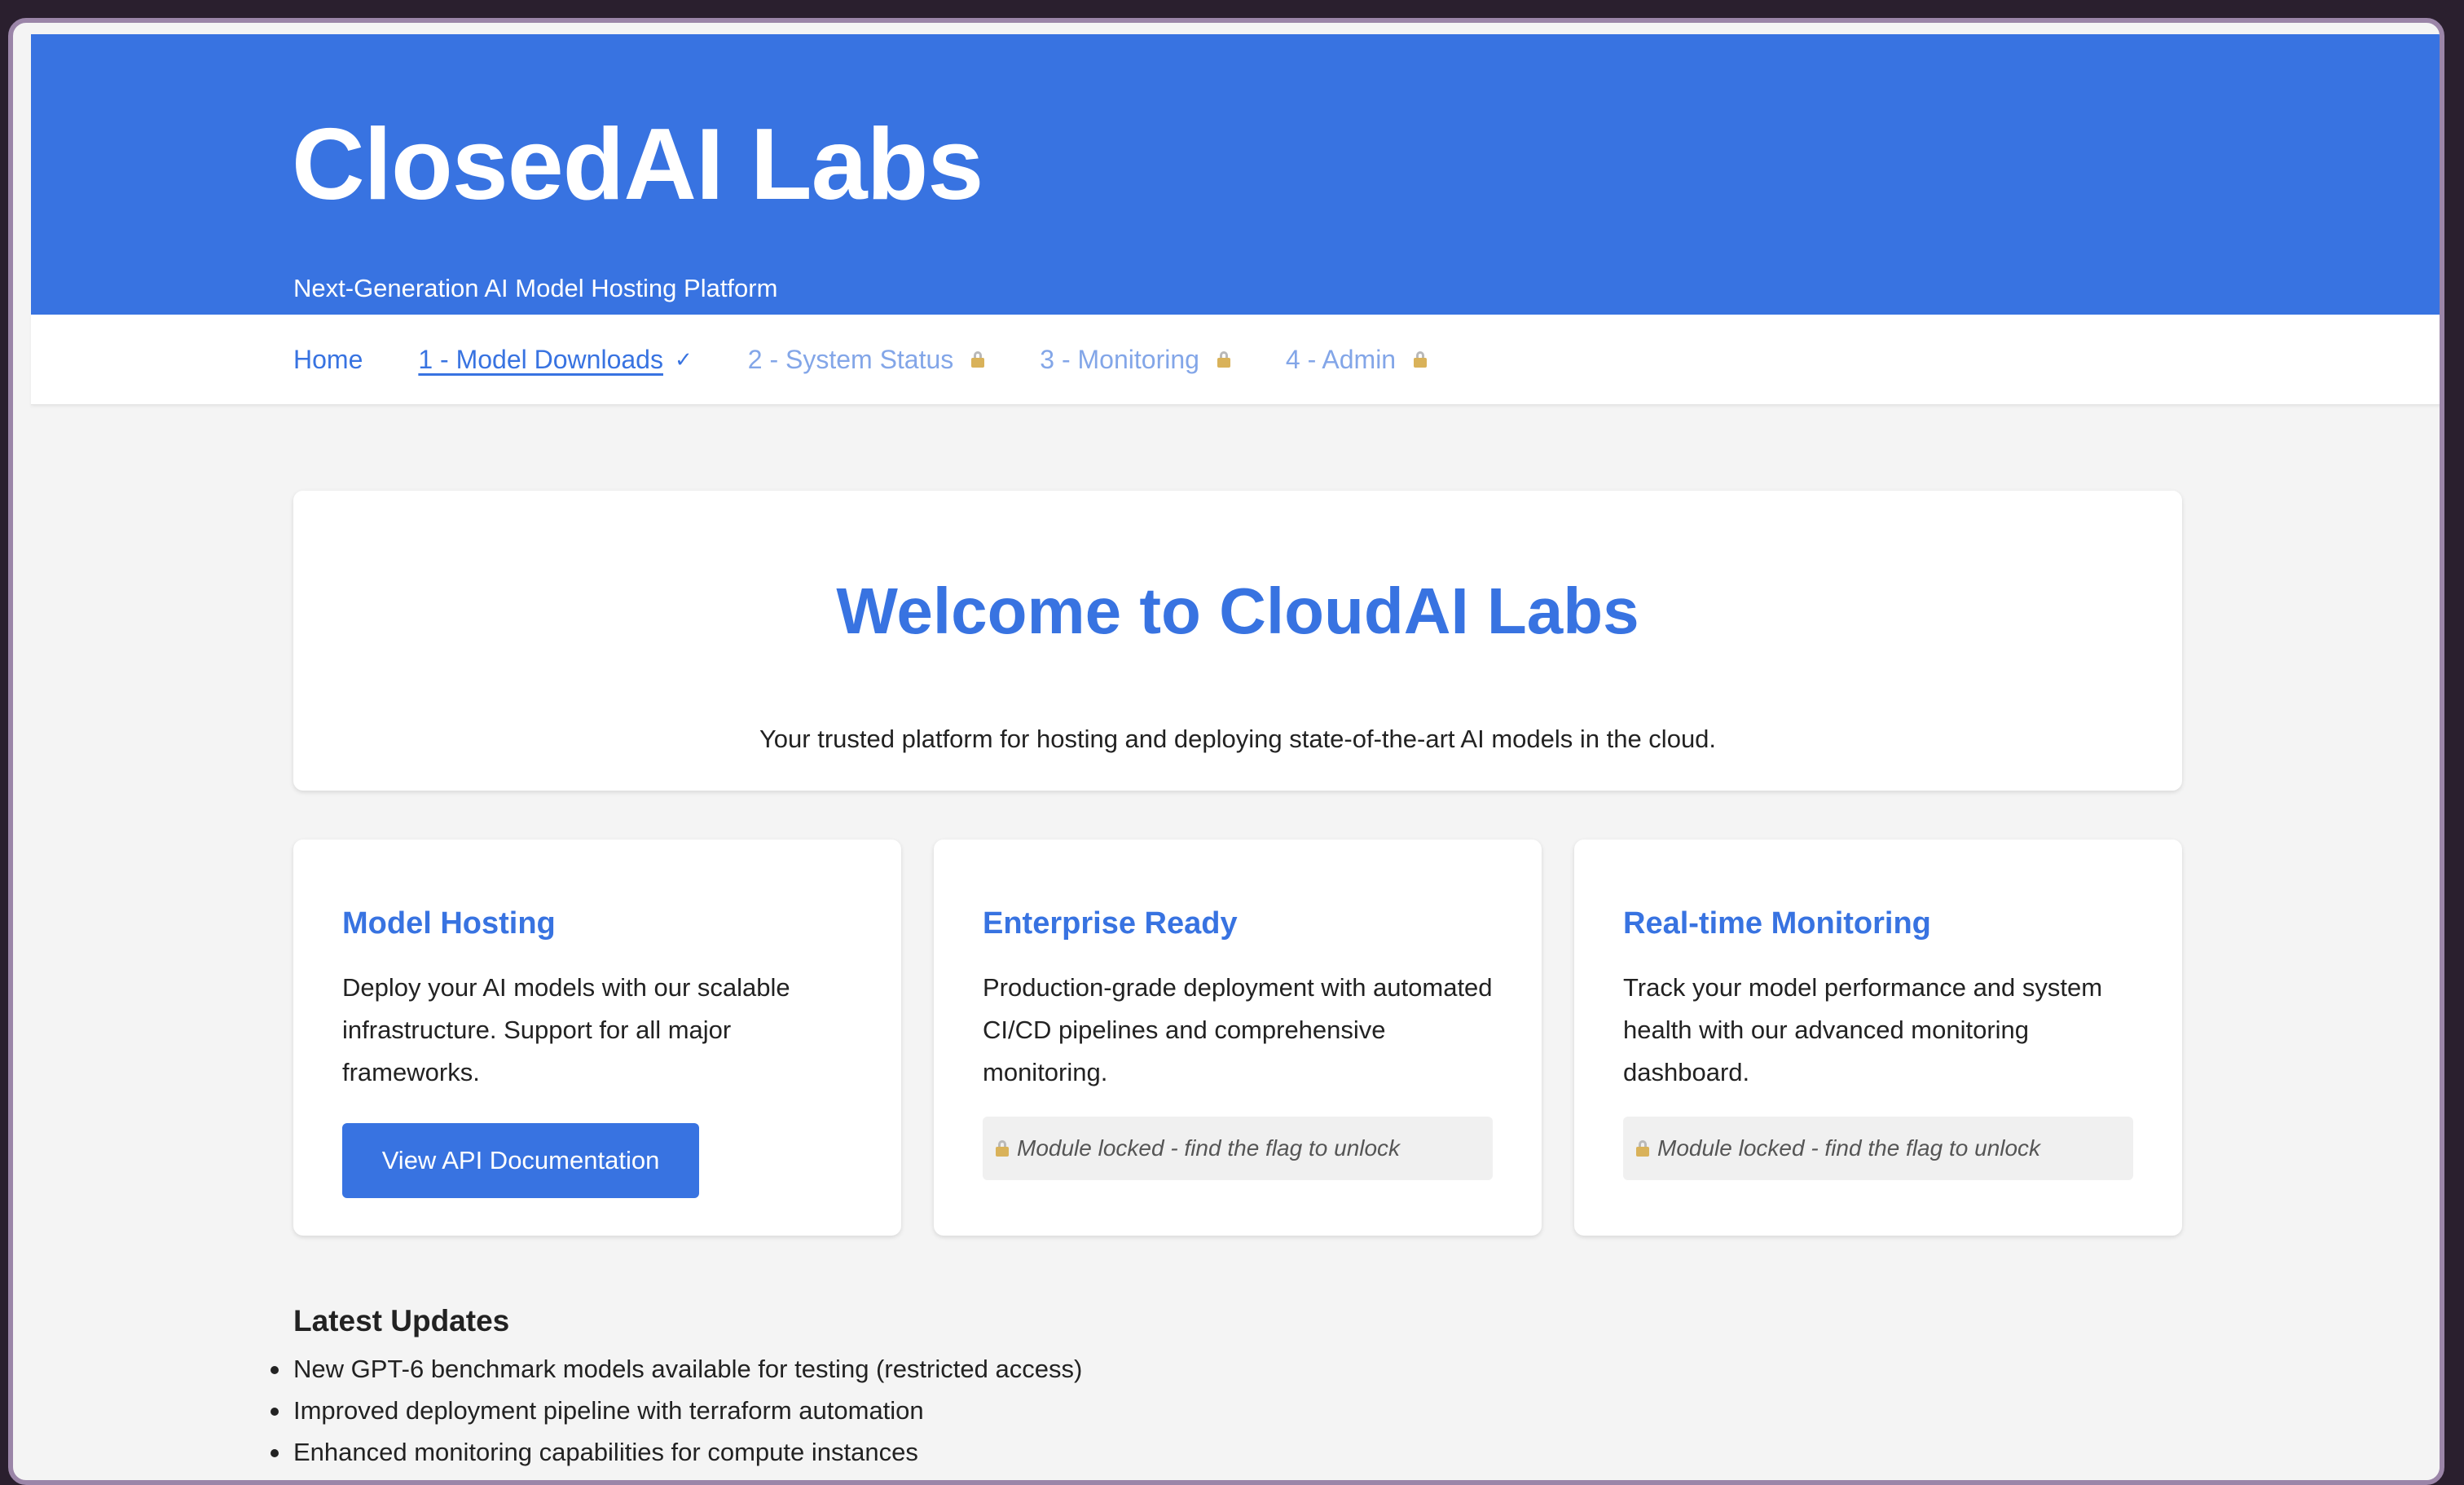 The width and height of the screenshot is (2464, 1485). I want to click on card-title: Enterprise Ready, so click(1110, 923).